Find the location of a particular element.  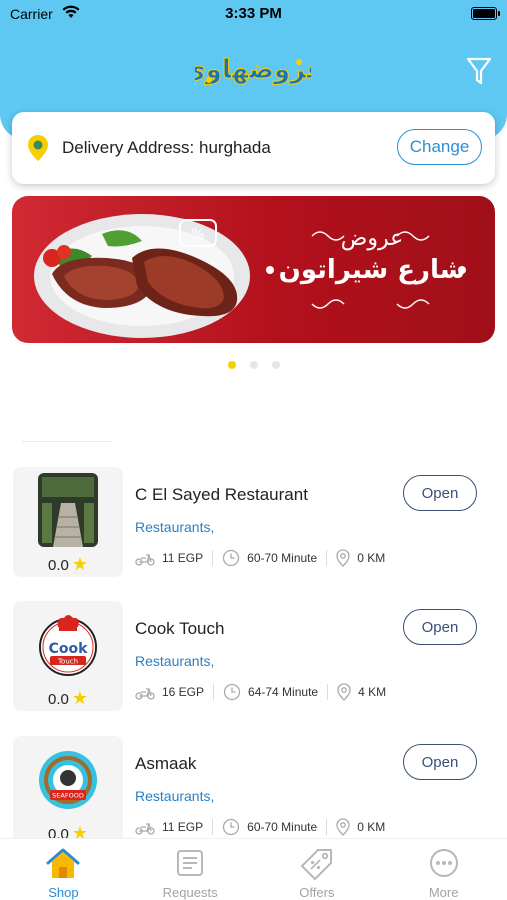

svg-text: عروضهاوي is located at coordinates (253, 70).